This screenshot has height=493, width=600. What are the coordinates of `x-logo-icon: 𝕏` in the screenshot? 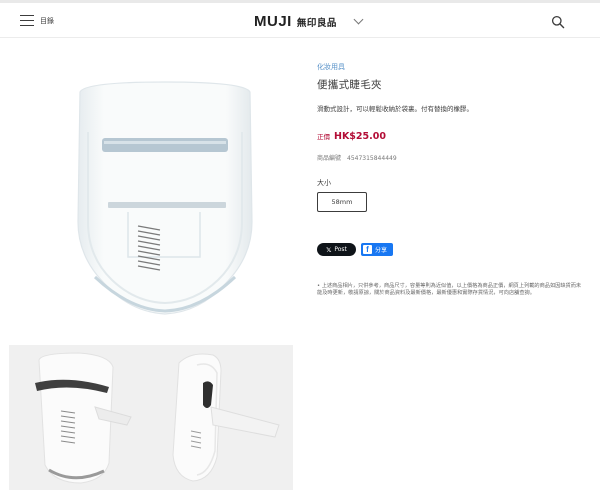 It's located at (329, 249).